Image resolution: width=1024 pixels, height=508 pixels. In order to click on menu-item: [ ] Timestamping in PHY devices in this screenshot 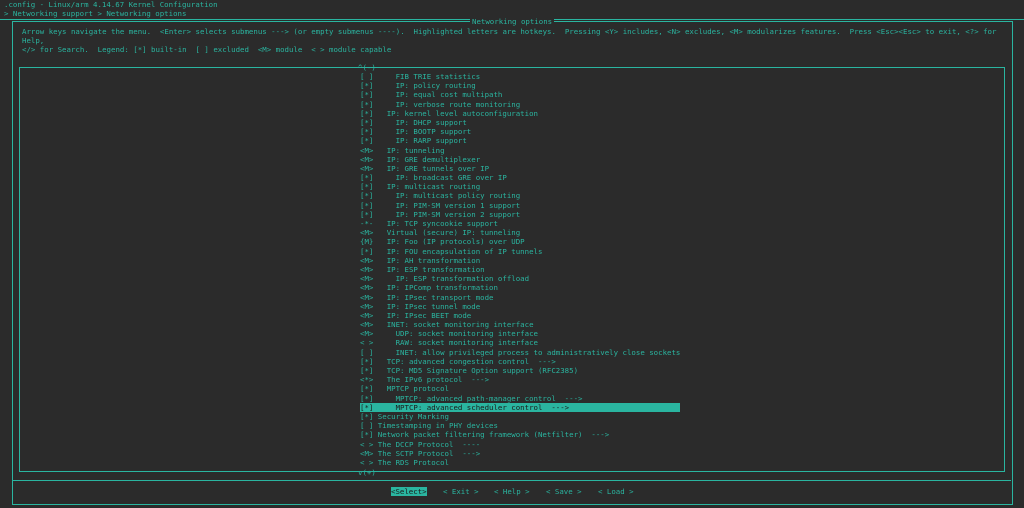, I will do `click(520, 425)`.